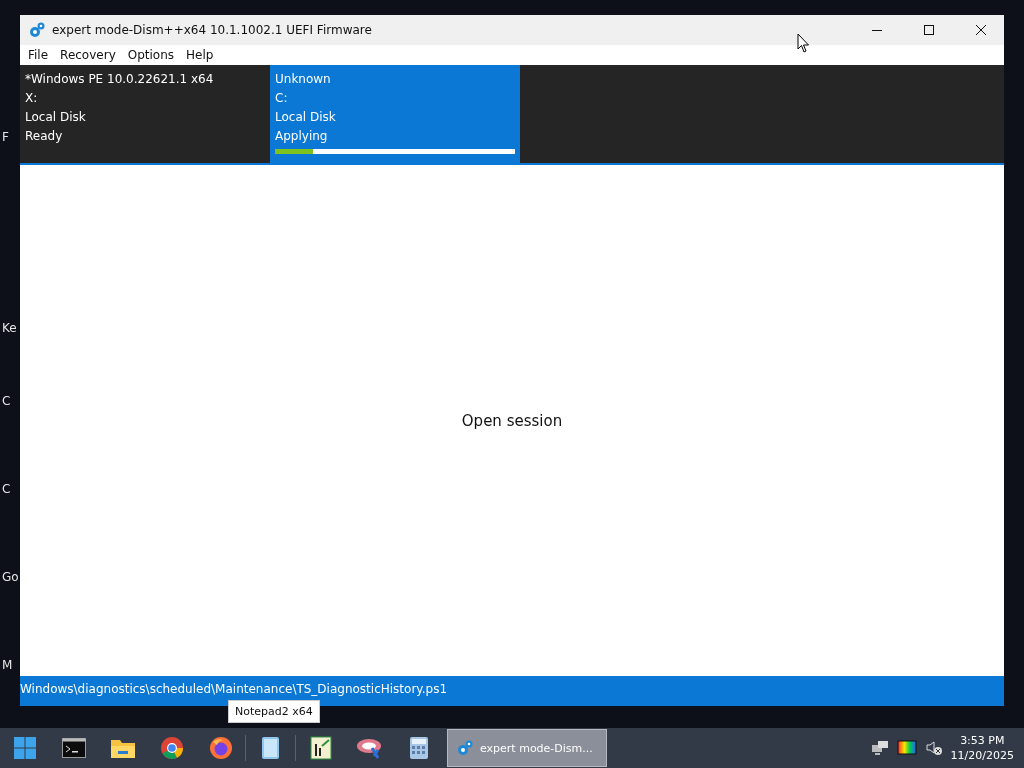 This screenshot has width=1024, height=768. What do you see at coordinates (44, 136) in the screenshot?
I see `session-info: Ready` at bounding box center [44, 136].